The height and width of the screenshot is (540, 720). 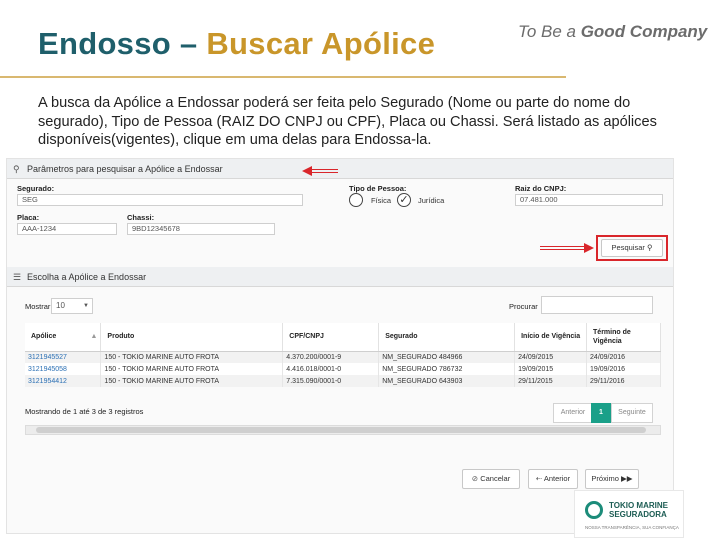 What do you see at coordinates (378, 188) in the screenshot?
I see `tipo-pessoa-label: Tipo de Pessoa:` at bounding box center [378, 188].